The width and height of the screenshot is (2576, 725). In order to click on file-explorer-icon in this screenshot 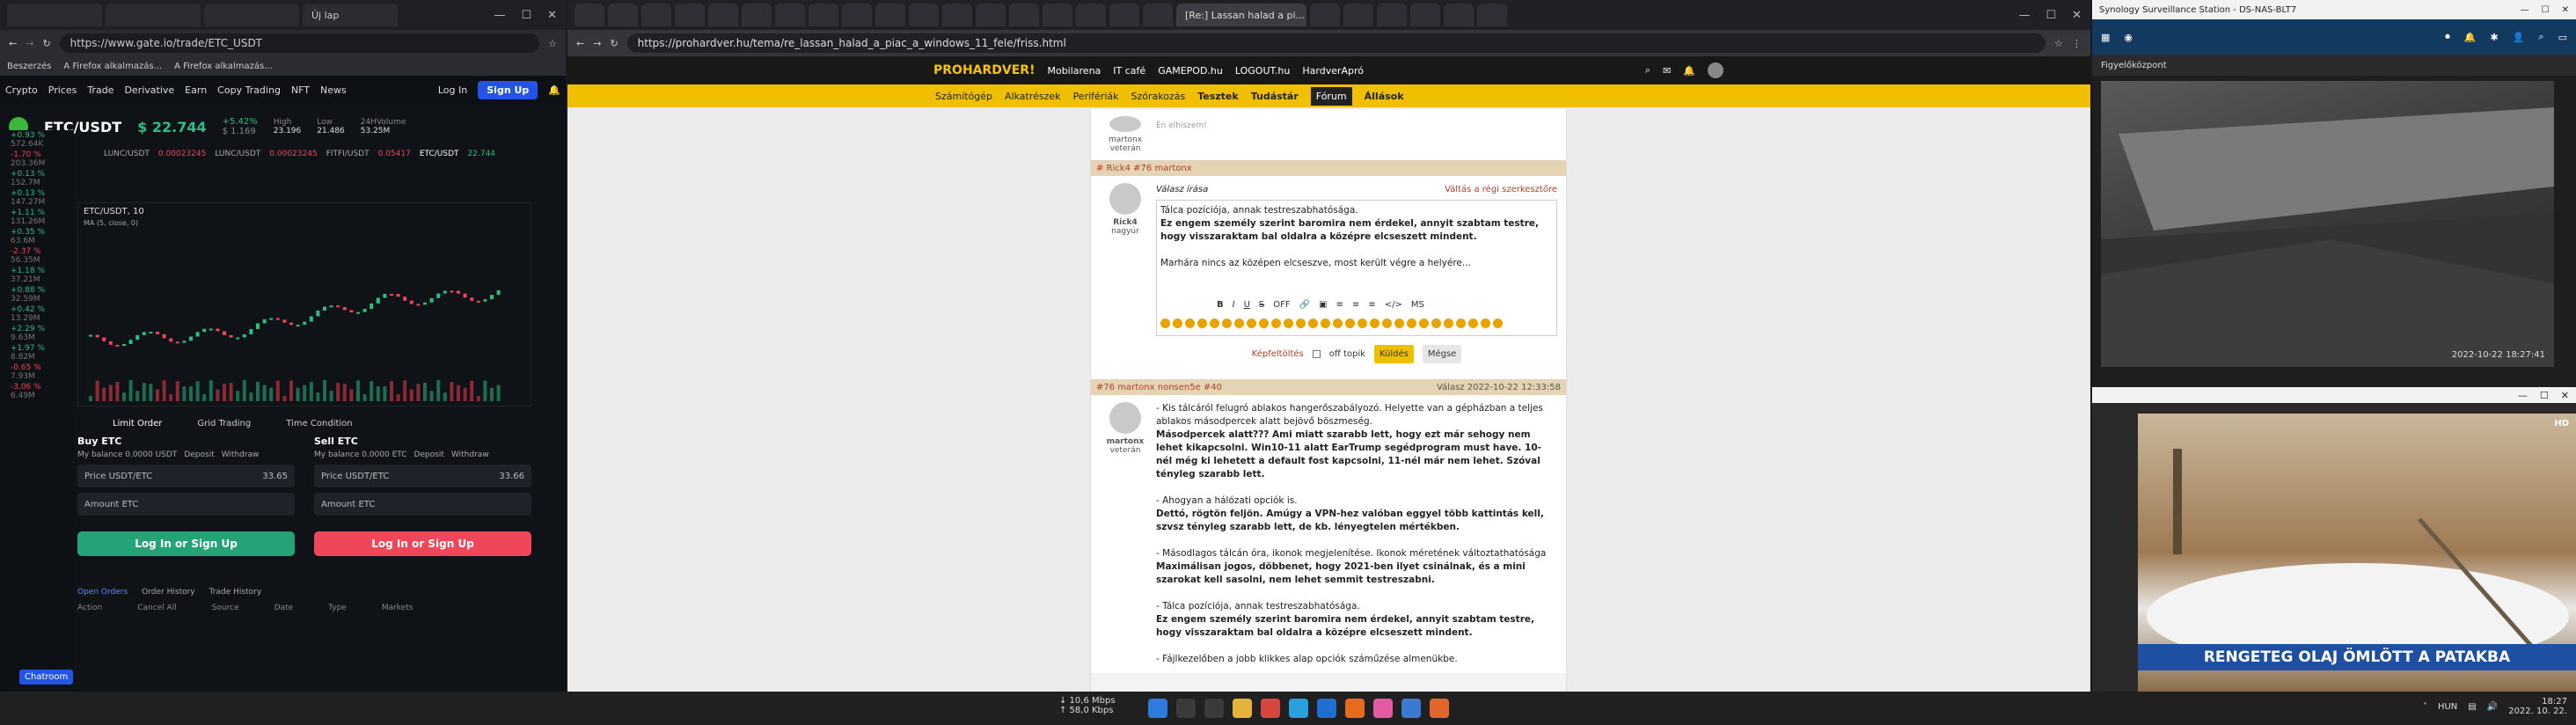, I will do `click(1242, 708)`.